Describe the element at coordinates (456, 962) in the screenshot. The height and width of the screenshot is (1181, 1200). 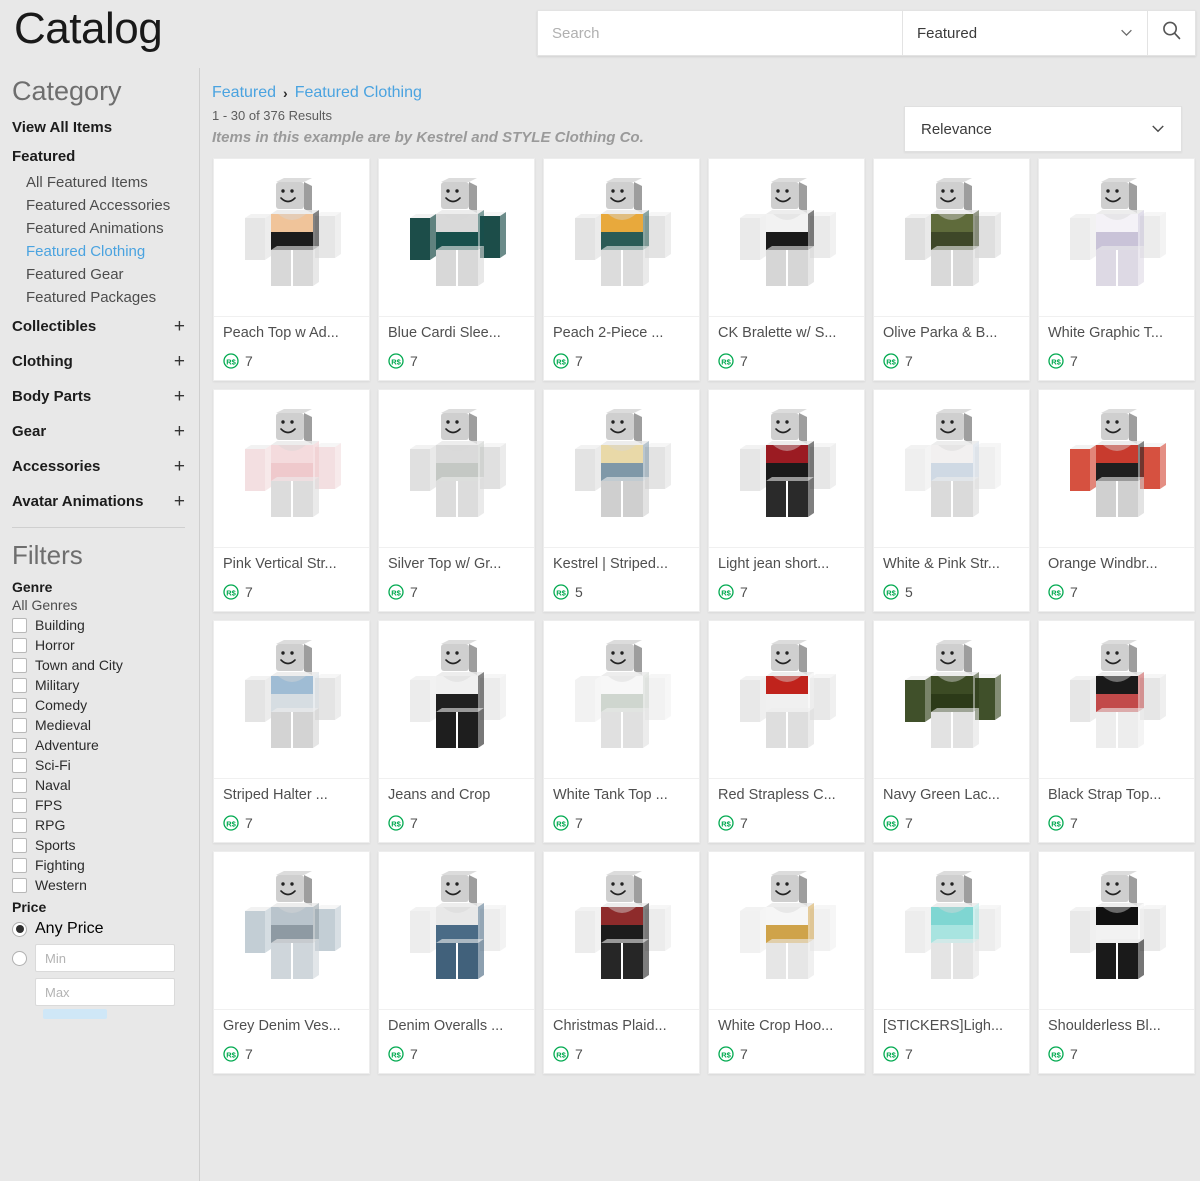
I see `catalog-item-card: Denim Overalls ... R$ 7` at that location.